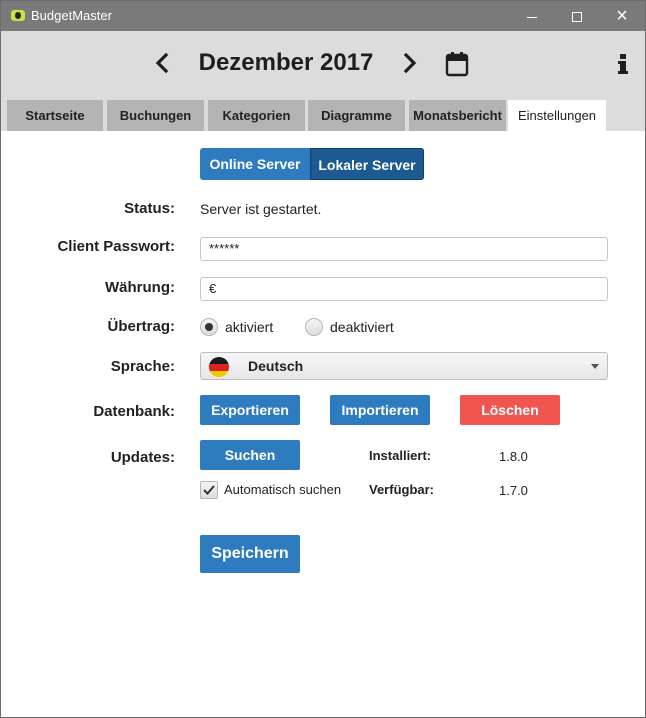 This screenshot has width=646, height=718. I want to click on minimize-icon, so click(532, 17).